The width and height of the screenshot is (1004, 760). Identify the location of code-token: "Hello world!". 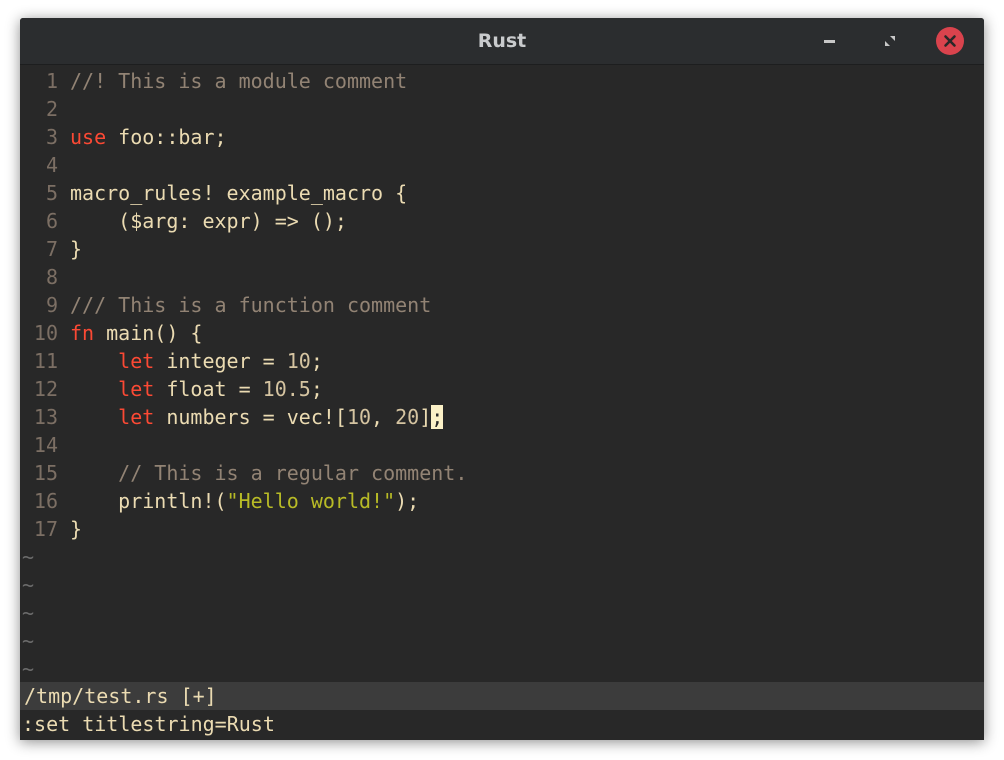
(311, 501).